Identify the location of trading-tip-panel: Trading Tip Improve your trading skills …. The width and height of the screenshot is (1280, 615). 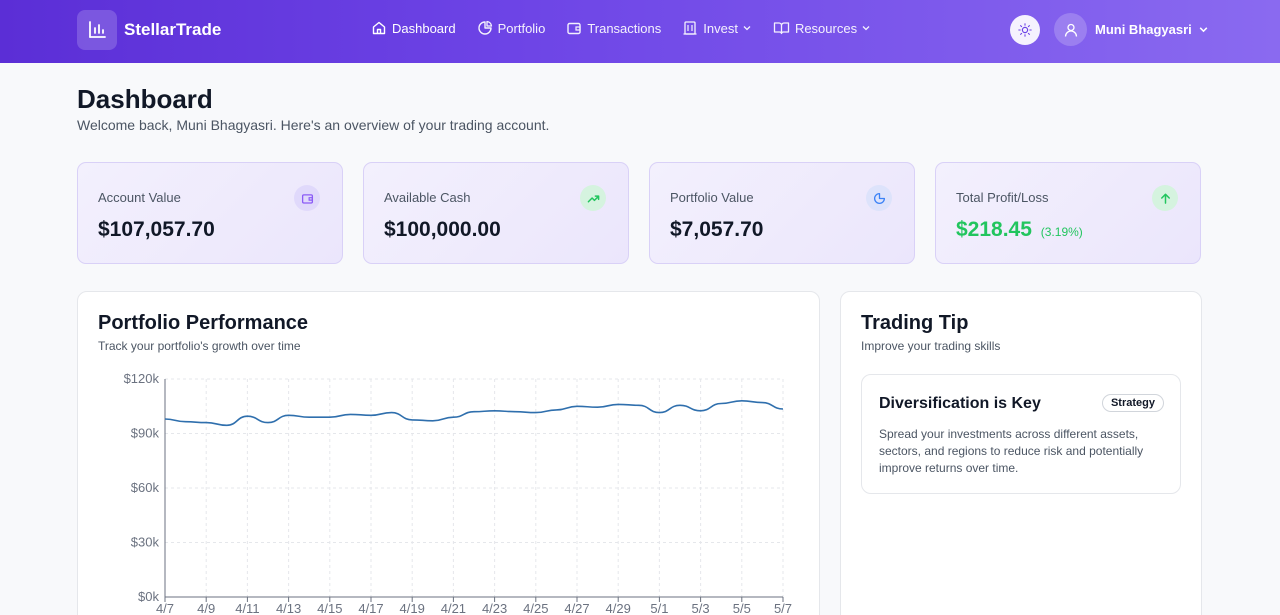
(1021, 453).